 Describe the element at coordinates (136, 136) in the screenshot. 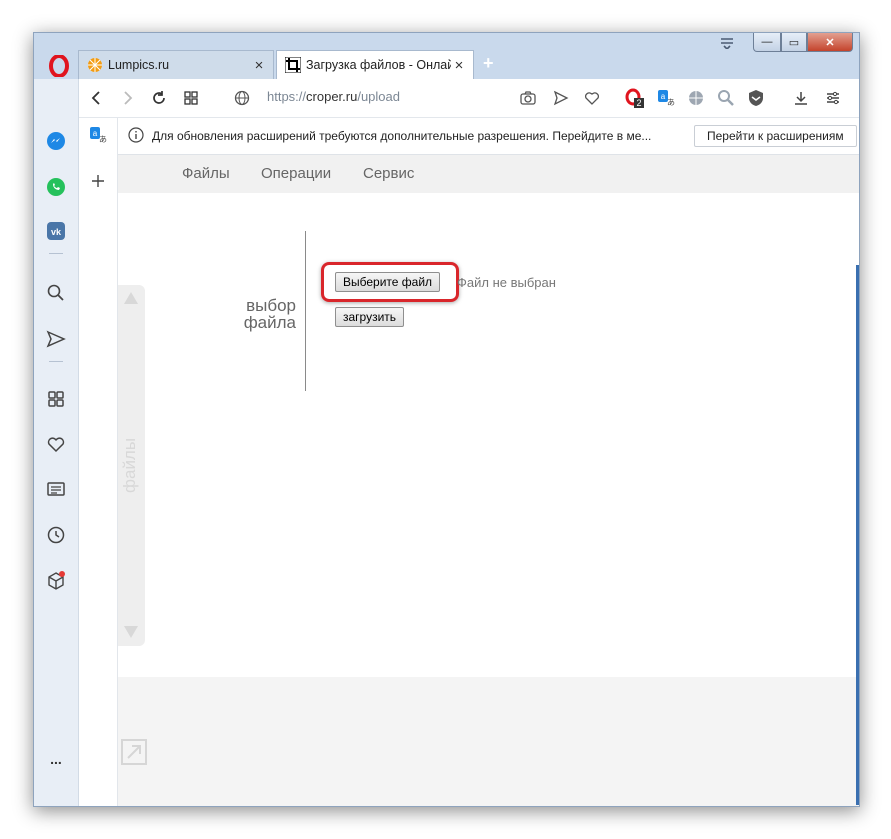

I see `info-icon` at that location.